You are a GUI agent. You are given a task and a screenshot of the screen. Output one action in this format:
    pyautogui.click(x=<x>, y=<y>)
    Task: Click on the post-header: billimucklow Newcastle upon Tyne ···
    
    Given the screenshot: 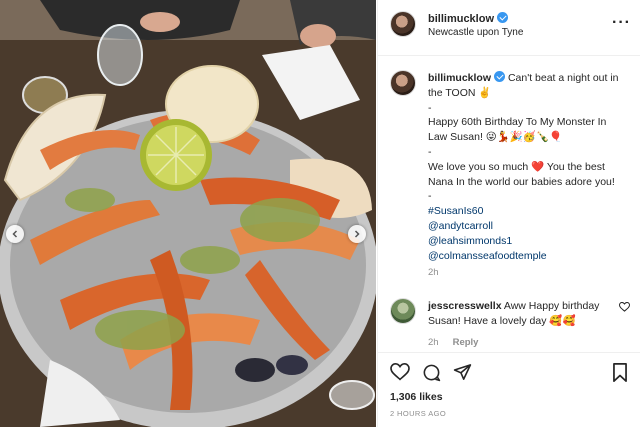 What is the action you would take?
    pyautogui.click(x=509, y=28)
    